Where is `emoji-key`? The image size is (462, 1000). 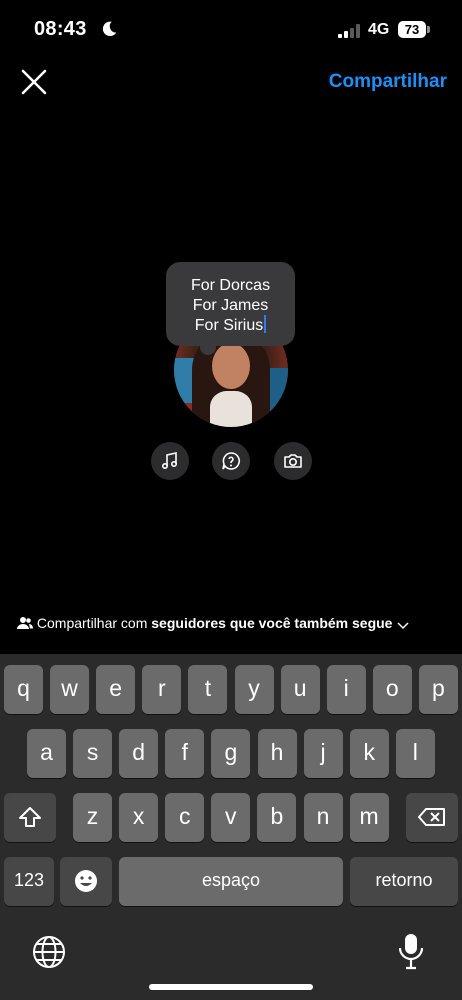 emoji-key is located at coordinates (86, 881).